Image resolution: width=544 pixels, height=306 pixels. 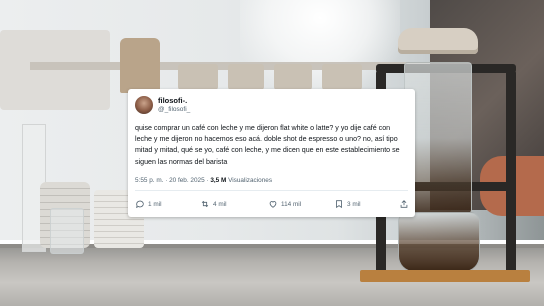 What do you see at coordinates (339, 204) in the screenshot?
I see `bookmark-icon` at bounding box center [339, 204].